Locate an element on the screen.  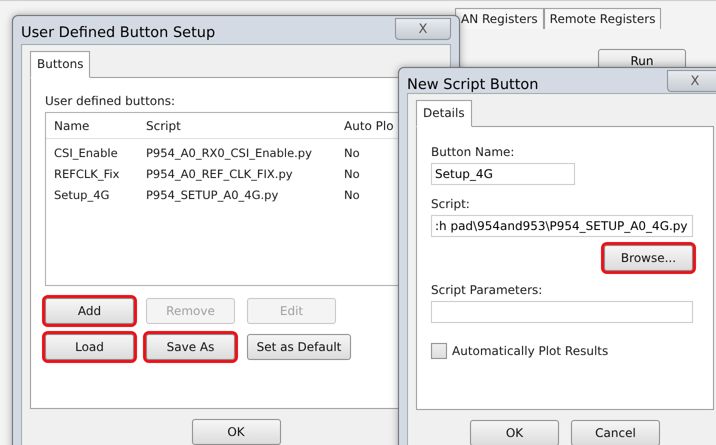
table-cell-text: REFCLK_Fix is located at coordinates (87, 174).